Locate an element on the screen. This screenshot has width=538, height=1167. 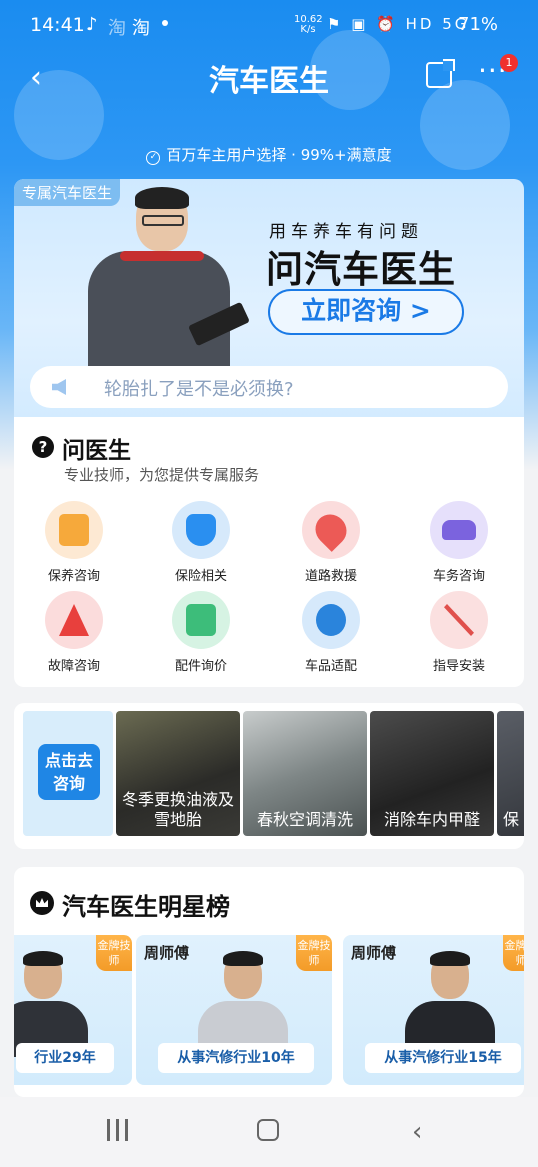
technician-card: 金牌技师 行业29年 is located at coordinates (73, 1010).